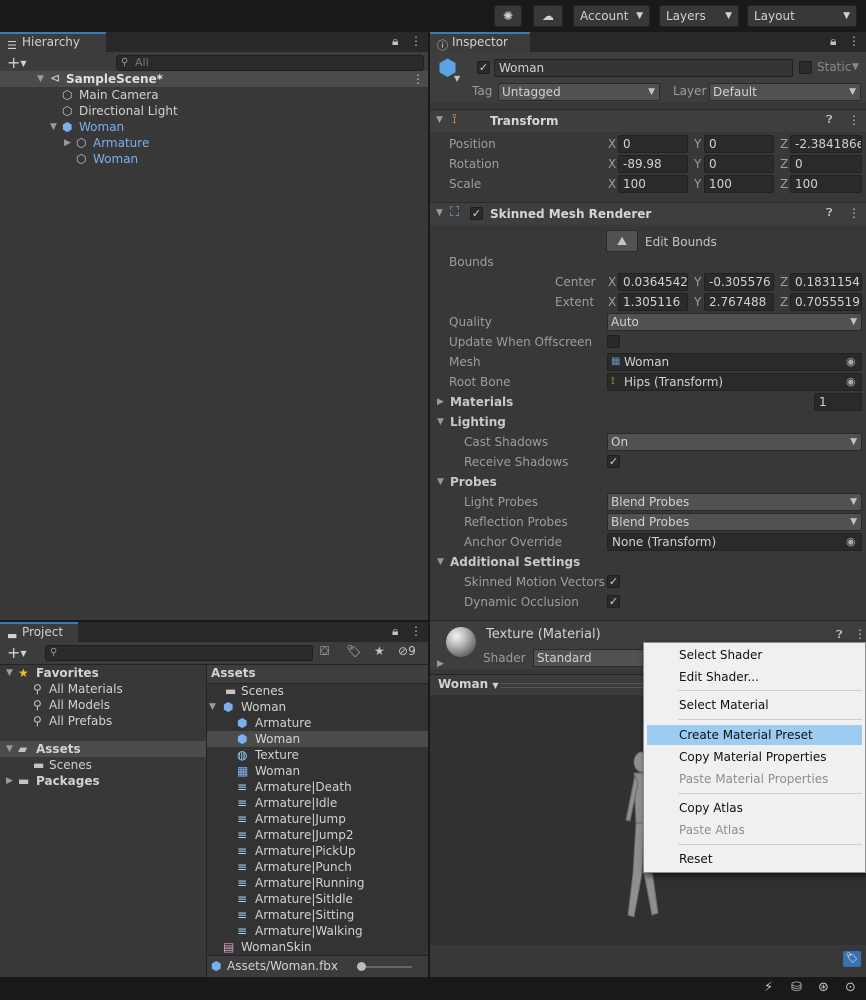 Image resolution: width=866 pixels, height=1000 pixels. I want to click on favorites-row: ▼ ★ Favorites, so click(103, 673).